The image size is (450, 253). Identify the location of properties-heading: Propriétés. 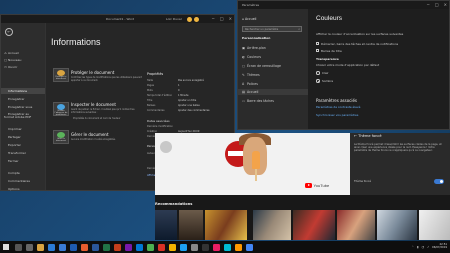
(155, 74).